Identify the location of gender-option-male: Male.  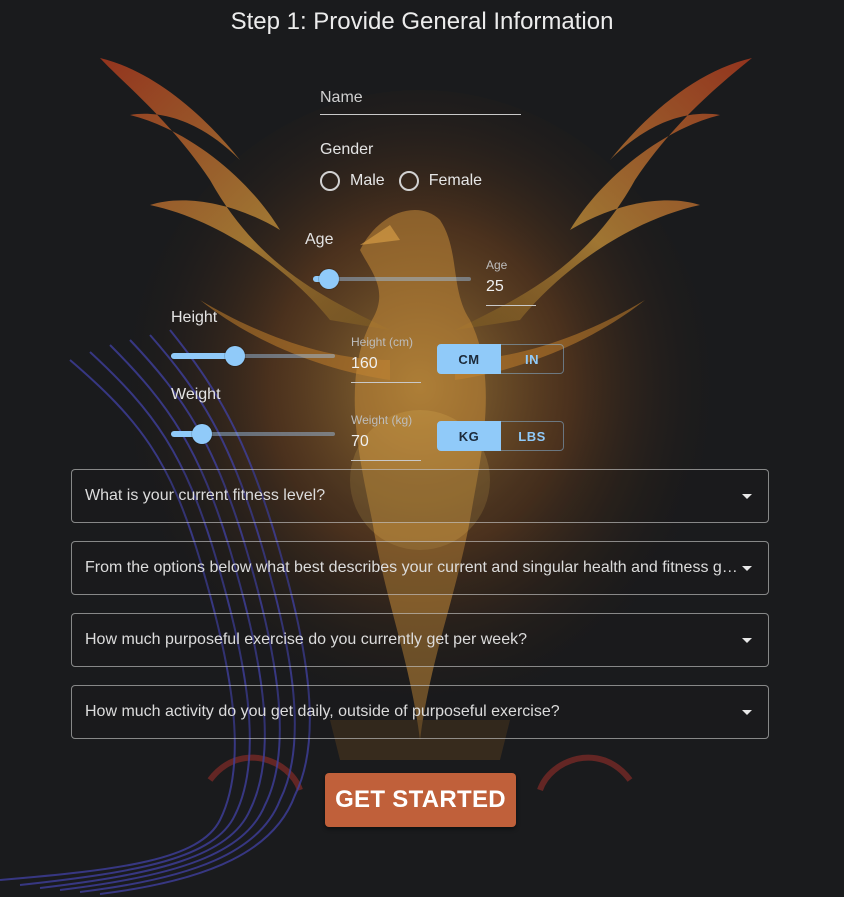
(352, 181).